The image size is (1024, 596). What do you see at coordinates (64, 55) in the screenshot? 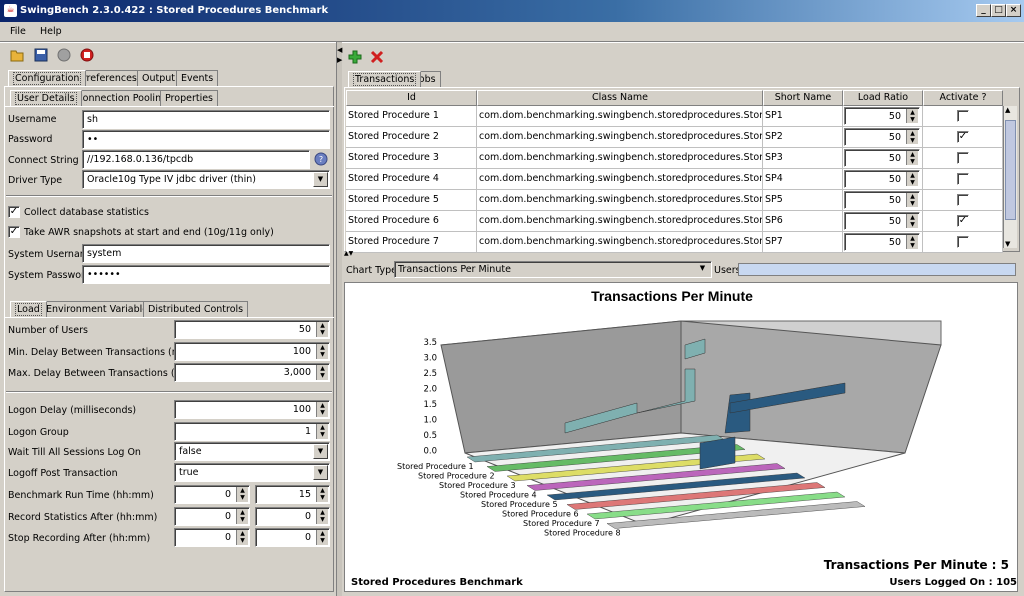
I see `start-icon` at bounding box center [64, 55].